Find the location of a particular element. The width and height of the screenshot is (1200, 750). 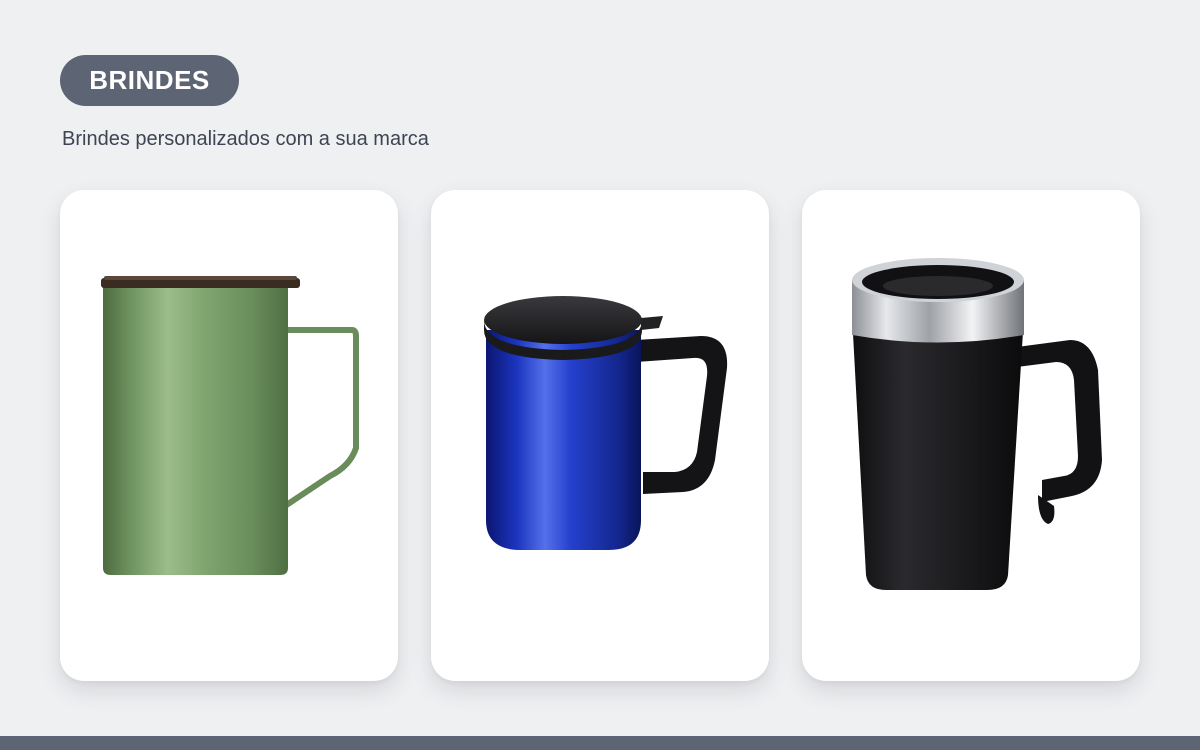

footer-bar is located at coordinates (600, 743).